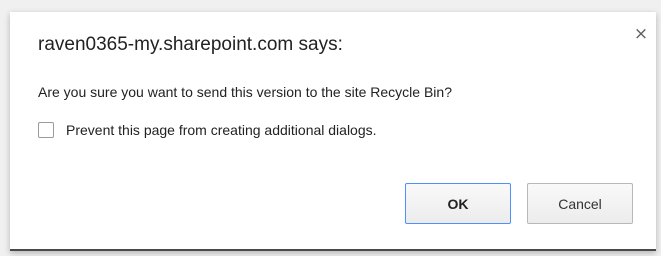 This screenshot has height=256, width=661. Describe the element at coordinates (580, 203) in the screenshot. I see `cancel-button: Cancel` at that location.